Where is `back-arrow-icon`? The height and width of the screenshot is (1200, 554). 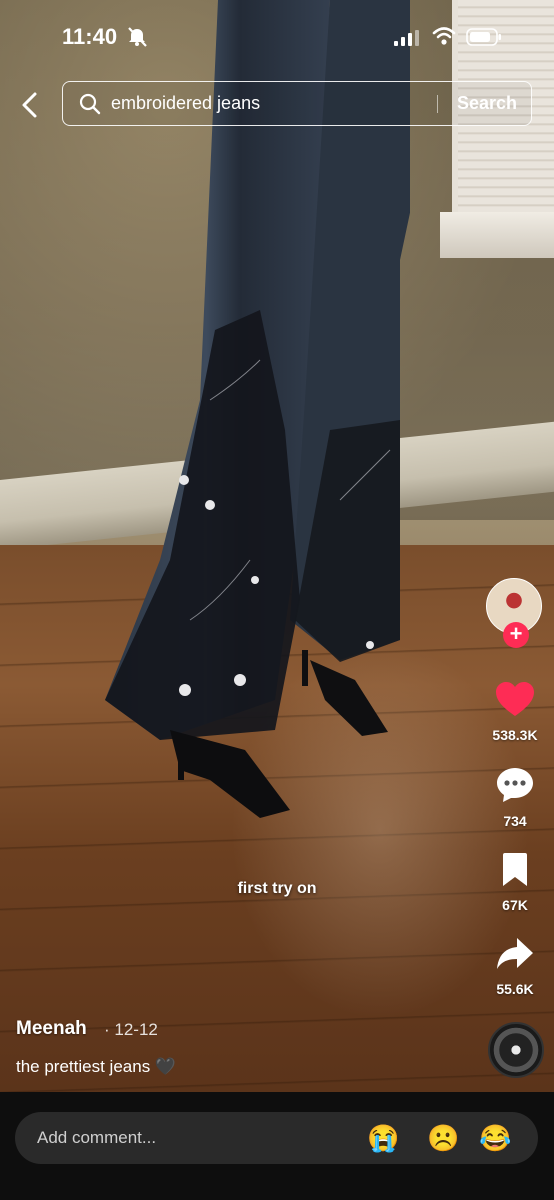 back-arrow-icon is located at coordinates (30, 105).